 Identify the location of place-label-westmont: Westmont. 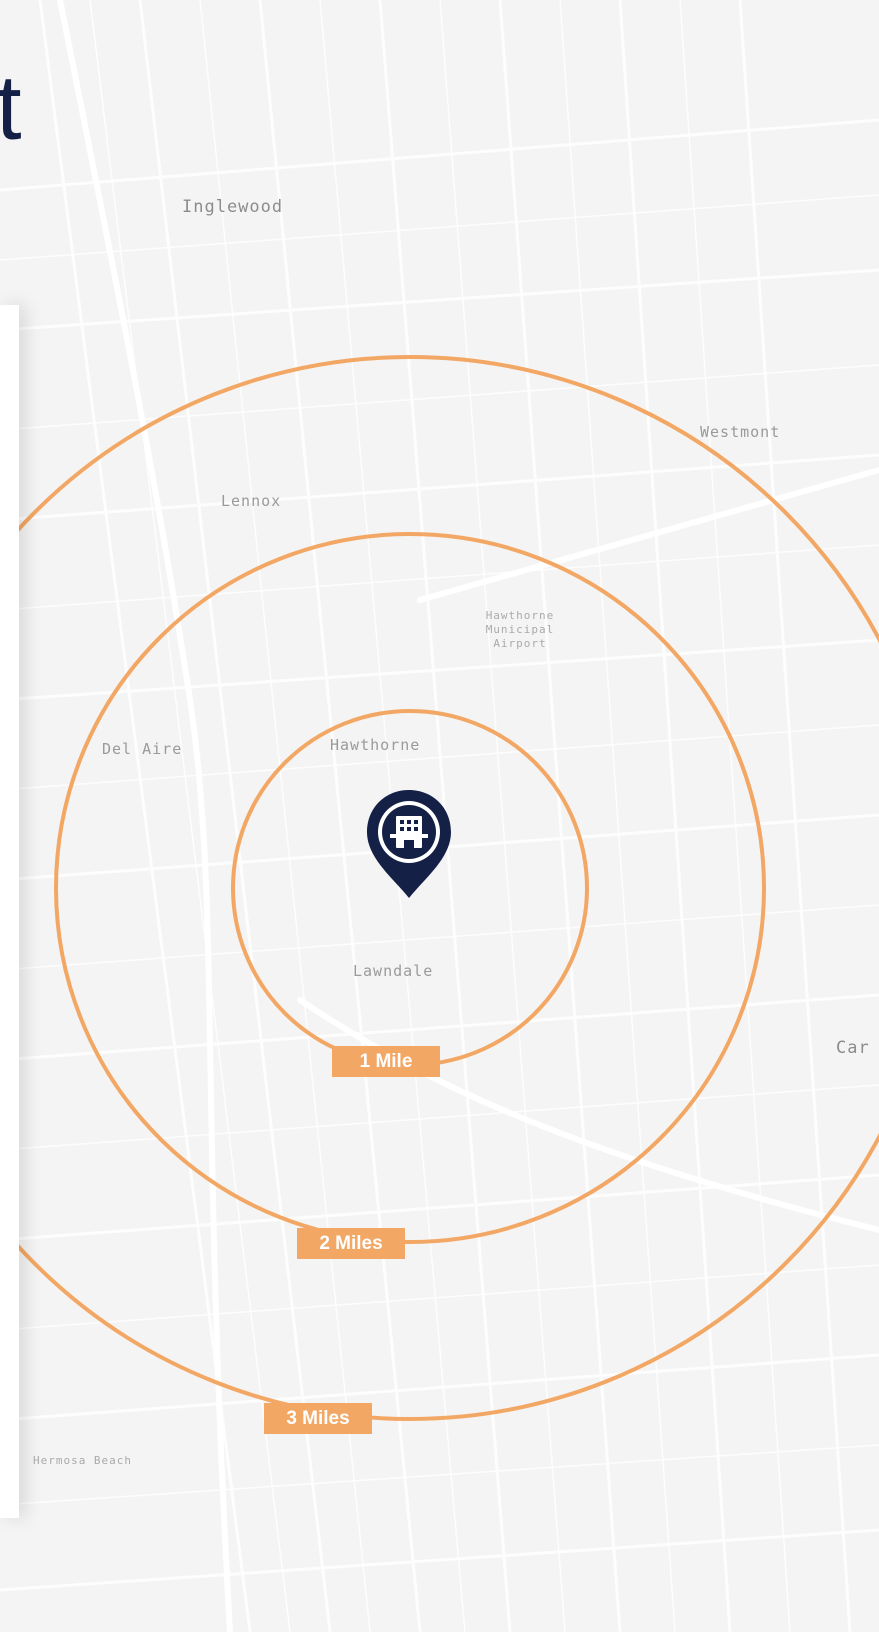
(740, 432).